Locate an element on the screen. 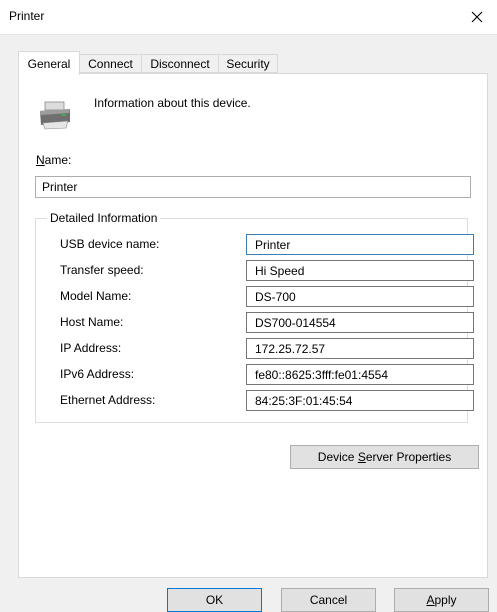 The width and height of the screenshot is (497, 612). apply-button: Apply is located at coordinates (441, 600).